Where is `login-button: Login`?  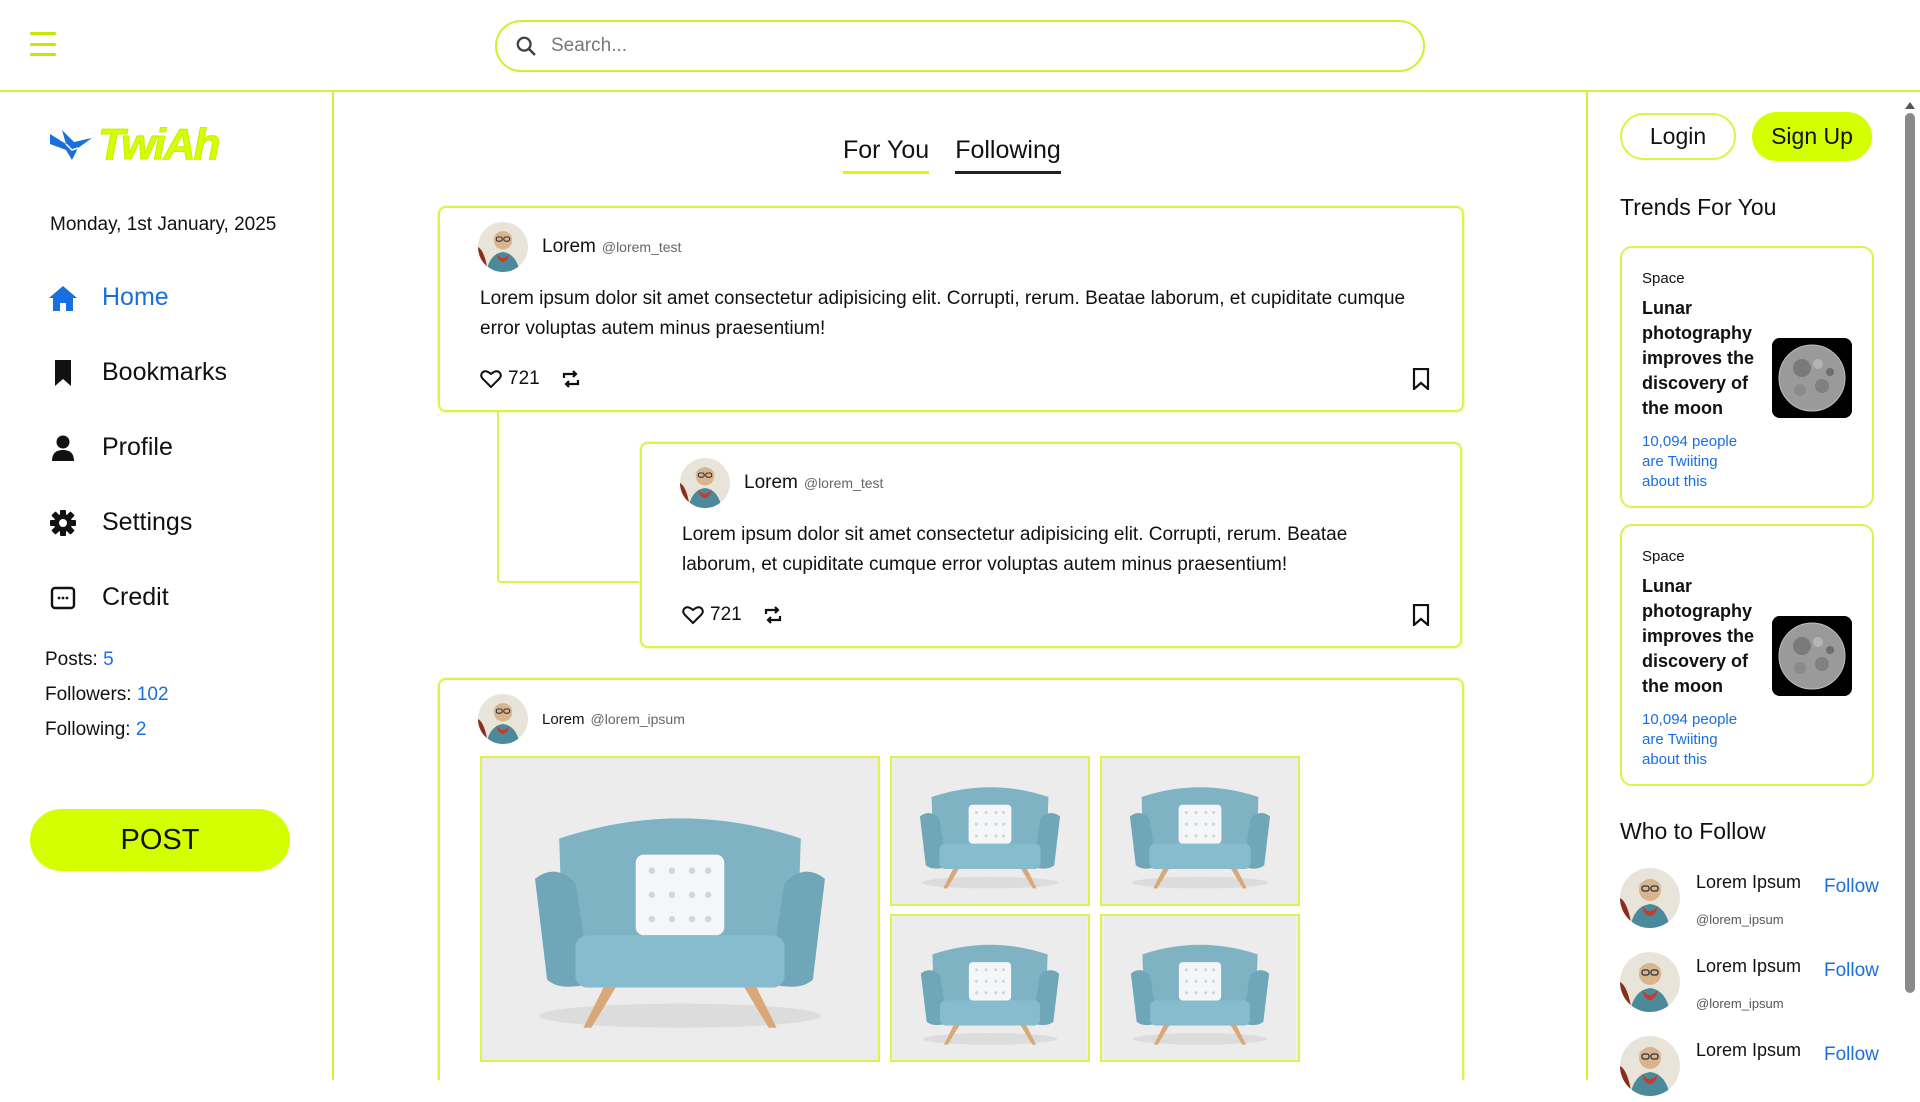
login-button: Login is located at coordinates (1678, 136).